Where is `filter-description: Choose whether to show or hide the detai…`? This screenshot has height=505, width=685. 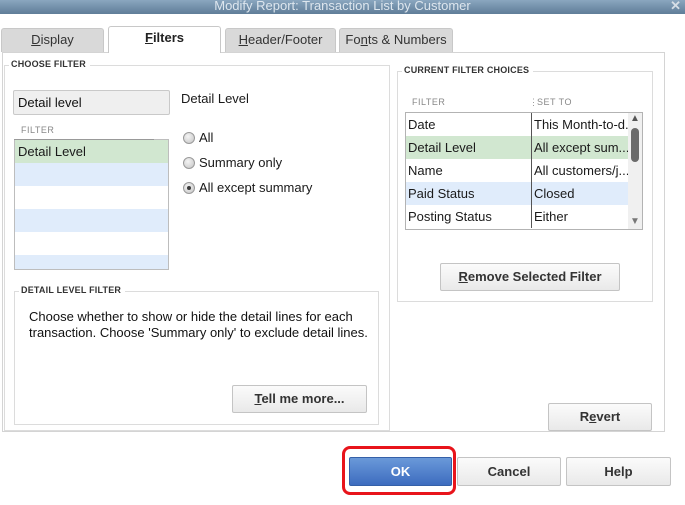
filter-description: Choose whether to show or hide the detai… is located at coordinates (198, 324).